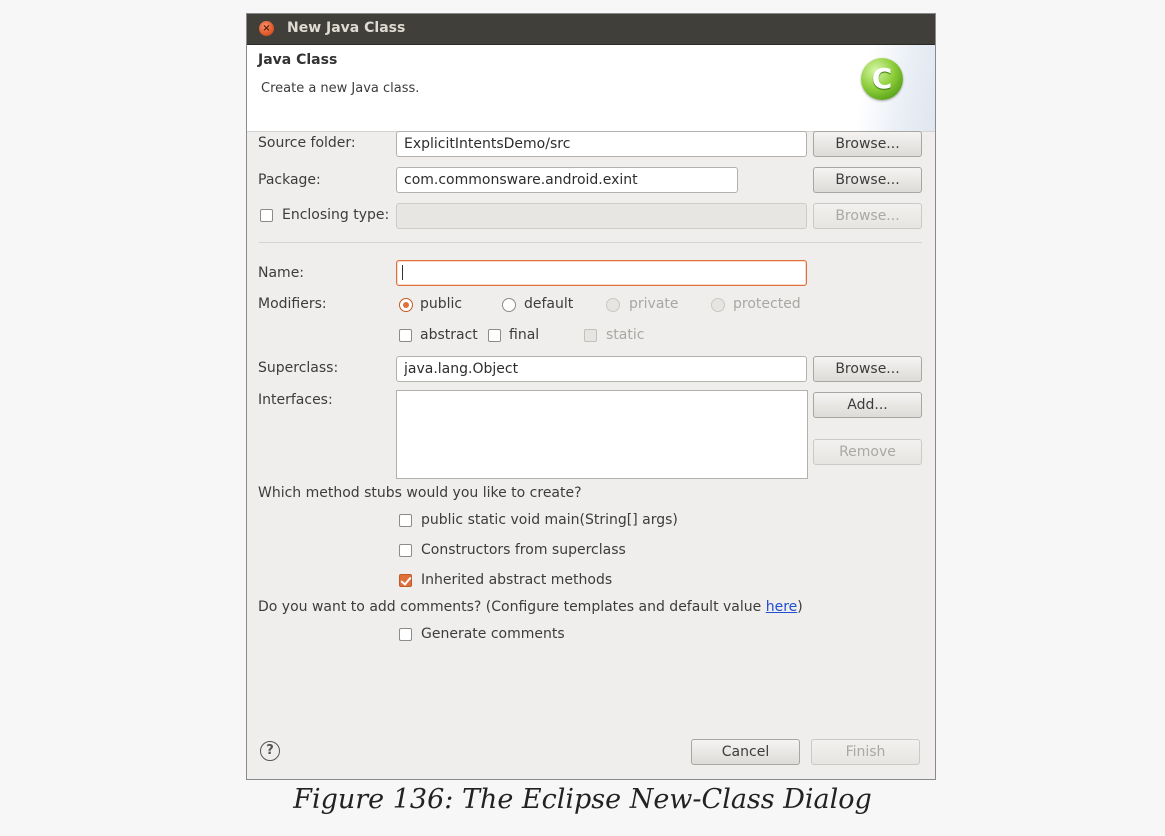 The image size is (1165, 836). I want to click on stub-constructors-checkbox, so click(405, 550).